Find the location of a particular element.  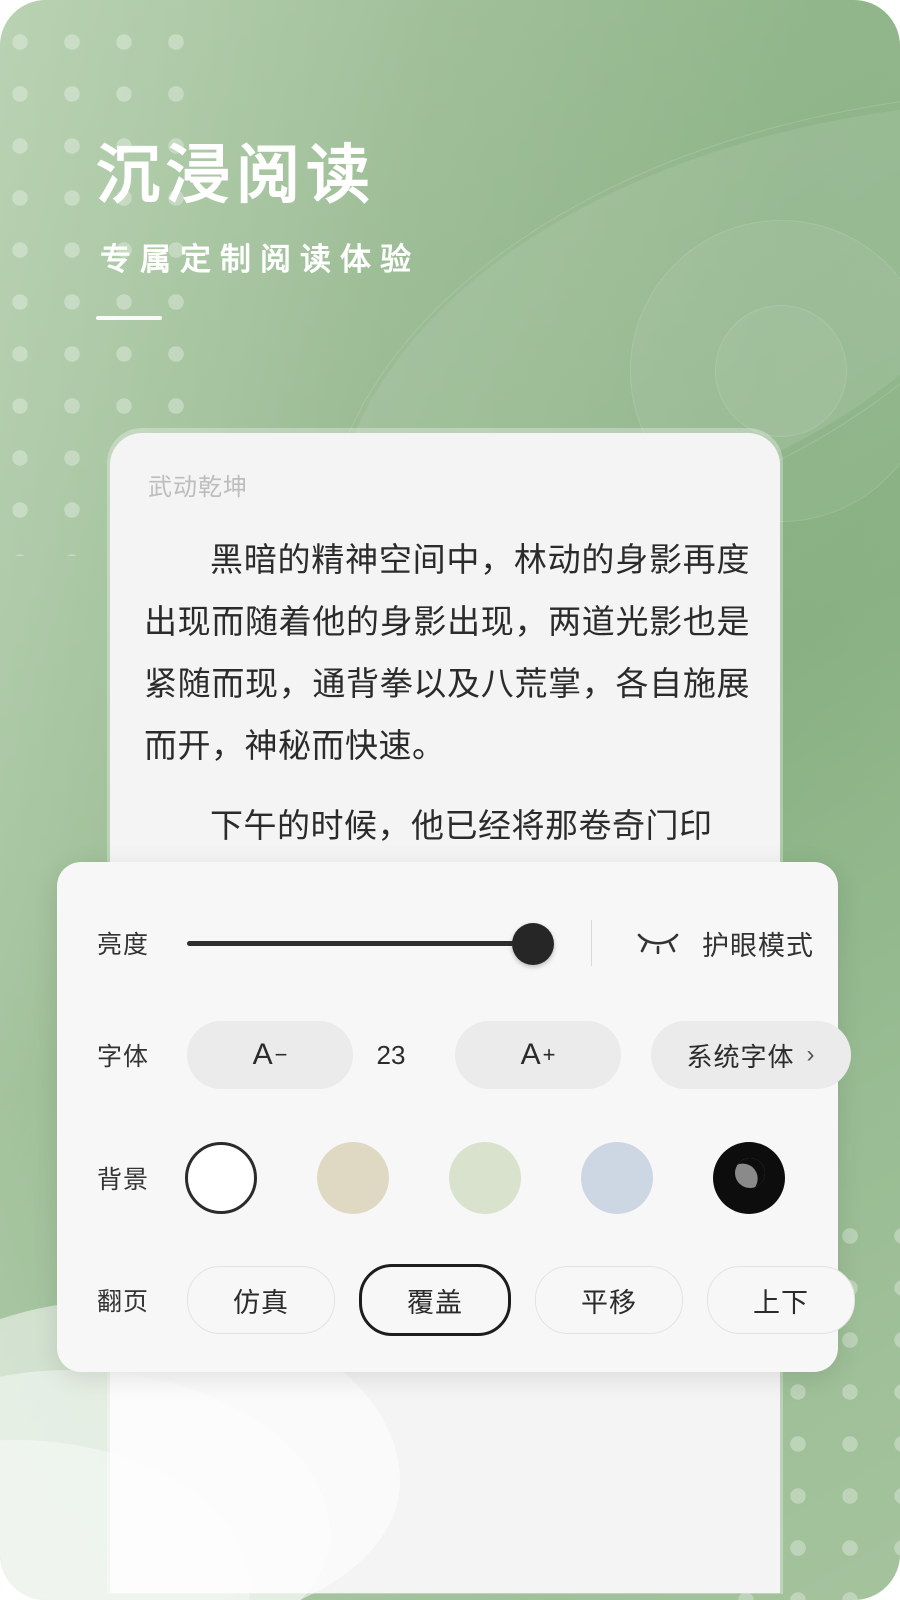

background-swatch-green is located at coordinates (485, 1178).